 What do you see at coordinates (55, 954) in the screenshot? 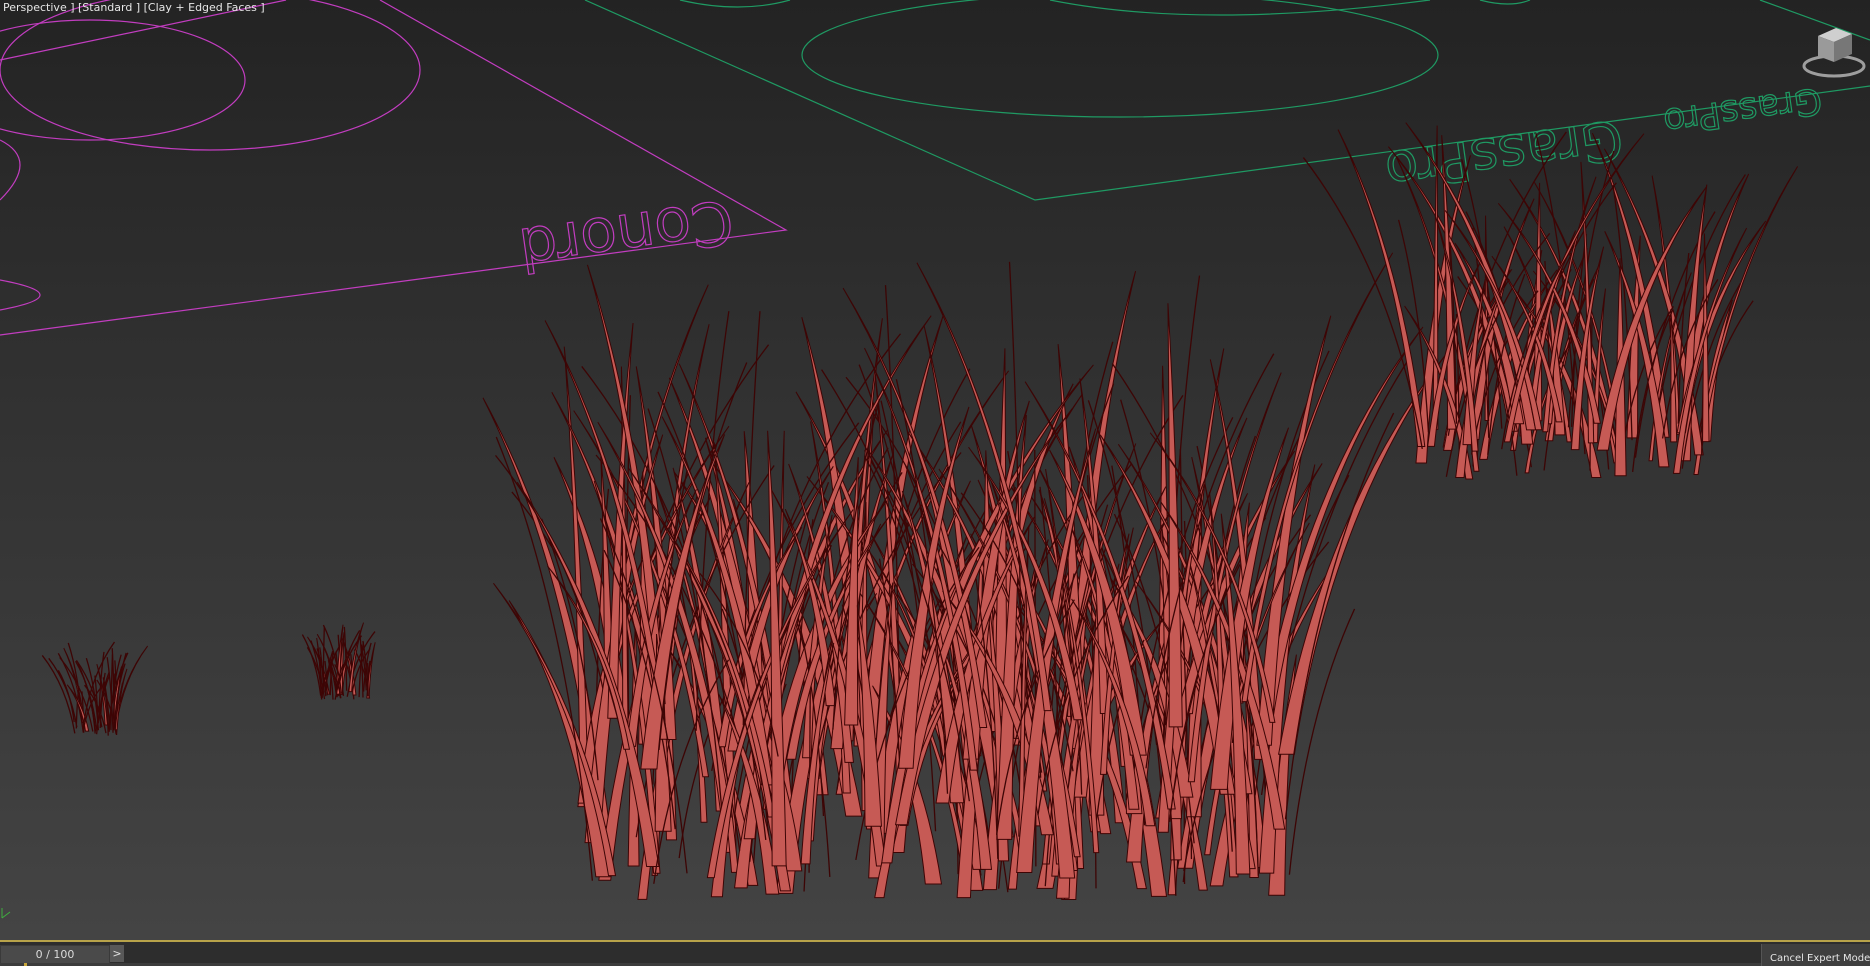
I see `time-slider: 0 / 100` at bounding box center [55, 954].